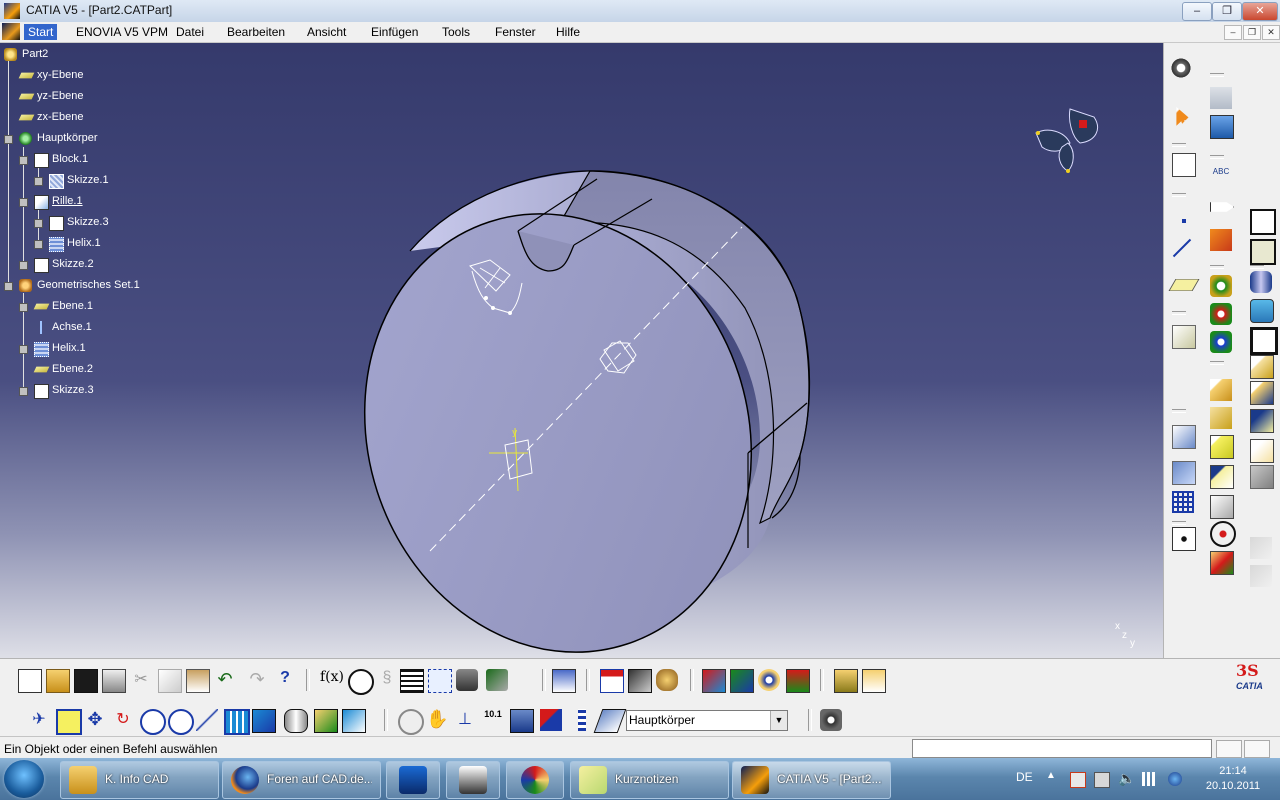  Describe the element at coordinates (1233, 32) in the screenshot. I see `doc-minimize-button: –` at that location.